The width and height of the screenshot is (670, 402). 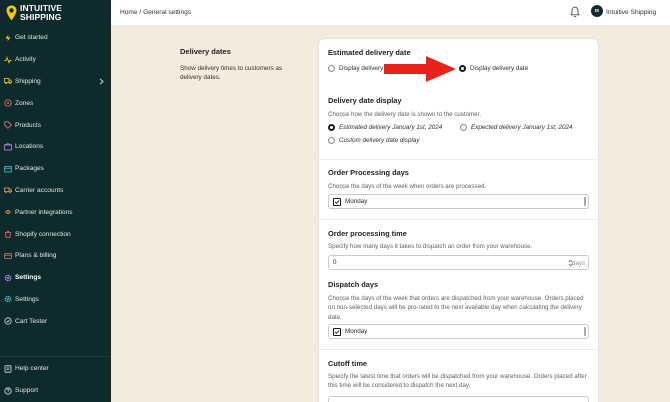 What do you see at coordinates (55, 60) in the screenshot?
I see `sidebar-item-activity: Activity` at bounding box center [55, 60].